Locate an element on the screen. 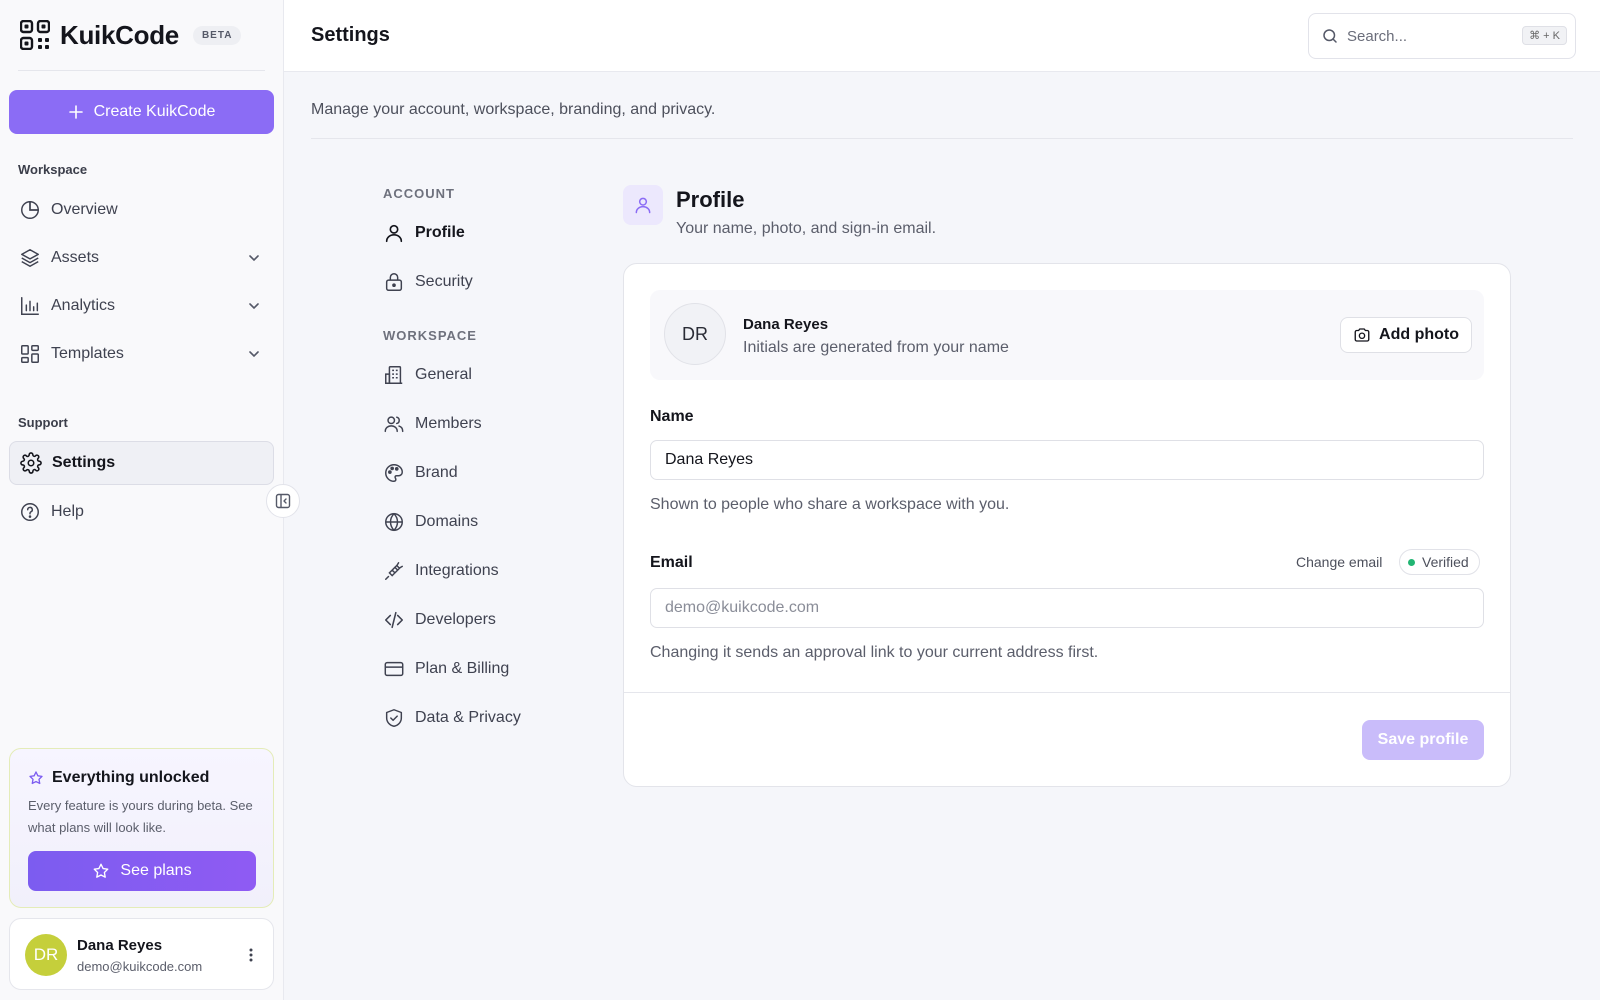  sidebar-item-label: Help is located at coordinates (67, 511).